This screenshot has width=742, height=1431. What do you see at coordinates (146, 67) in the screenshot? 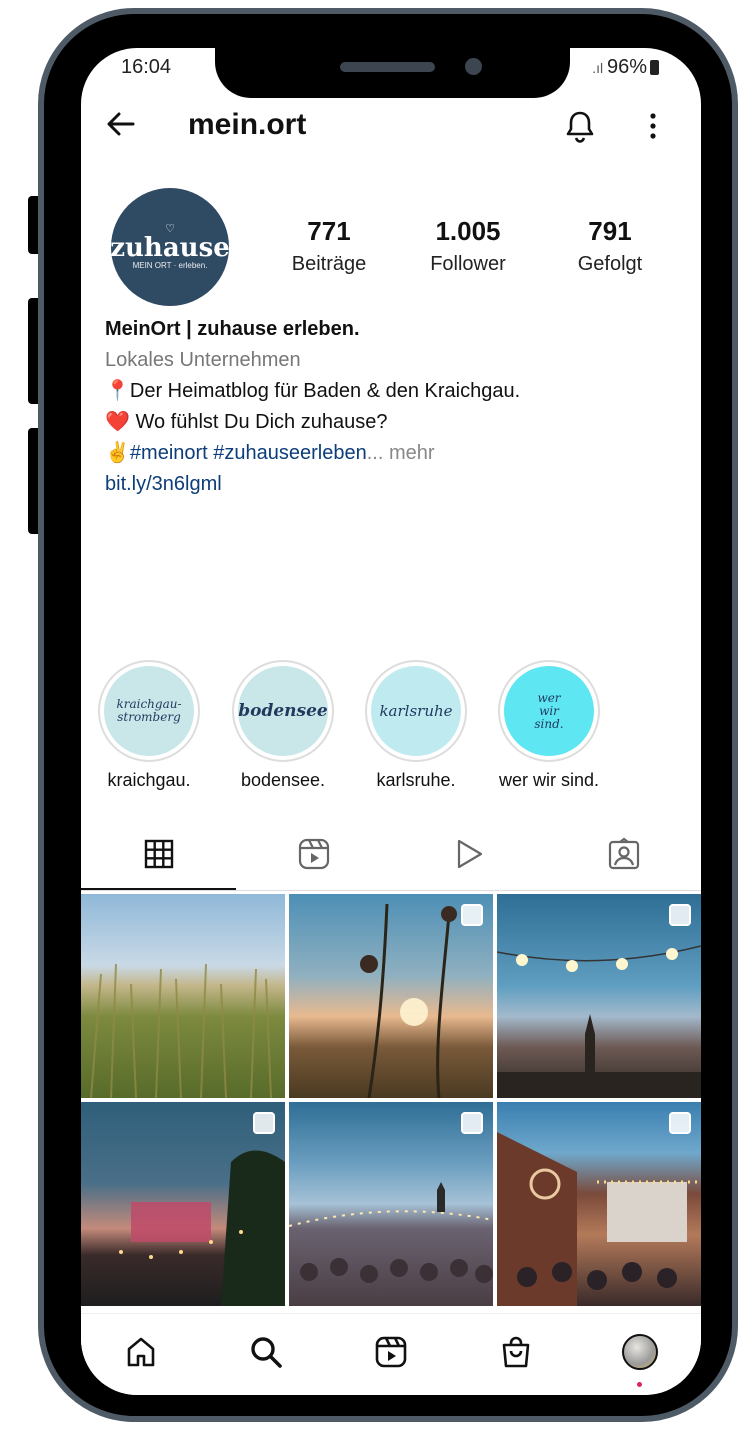
I see `status-time: 16:04` at bounding box center [146, 67].